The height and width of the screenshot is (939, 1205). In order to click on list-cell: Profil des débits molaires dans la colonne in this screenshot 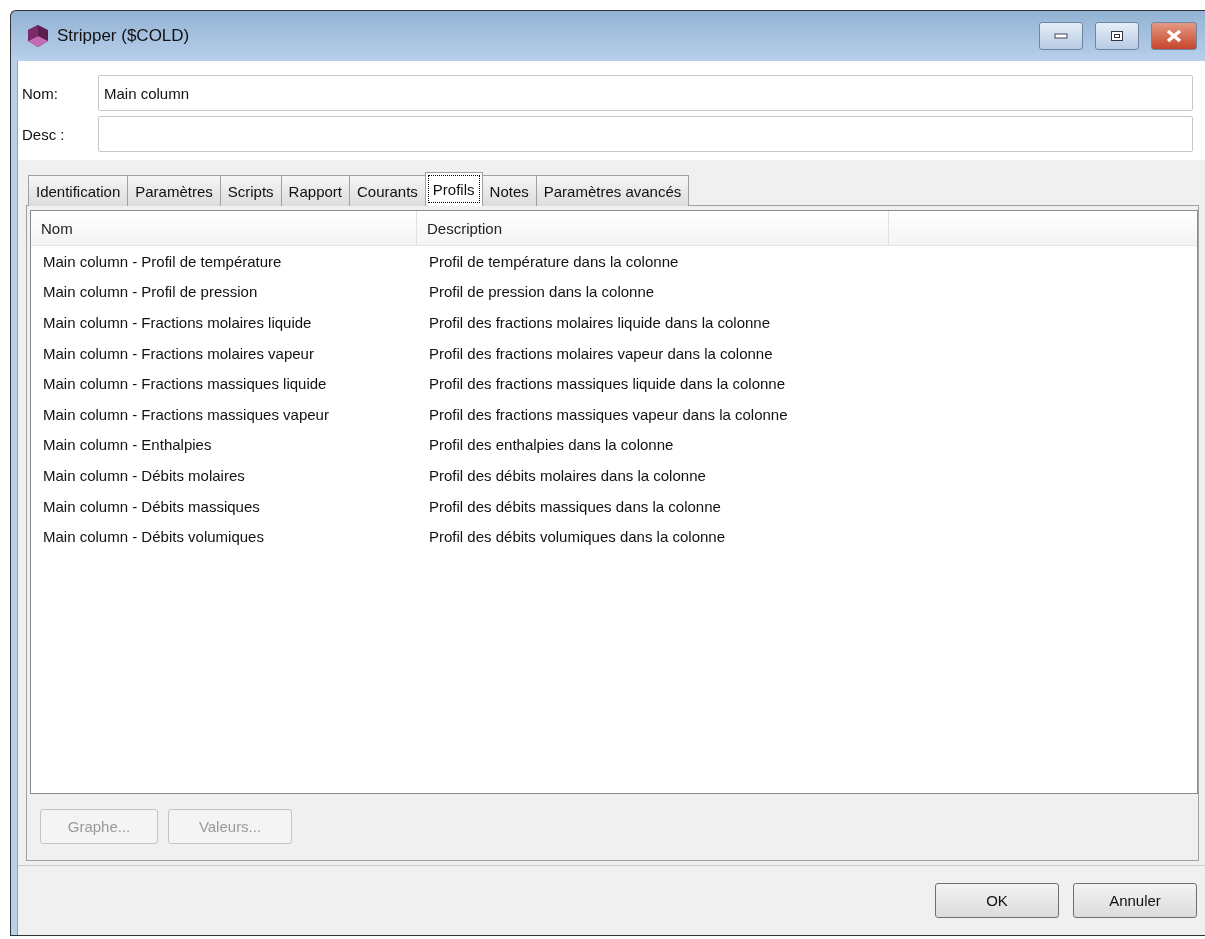, I will do `click(653, 475)`.